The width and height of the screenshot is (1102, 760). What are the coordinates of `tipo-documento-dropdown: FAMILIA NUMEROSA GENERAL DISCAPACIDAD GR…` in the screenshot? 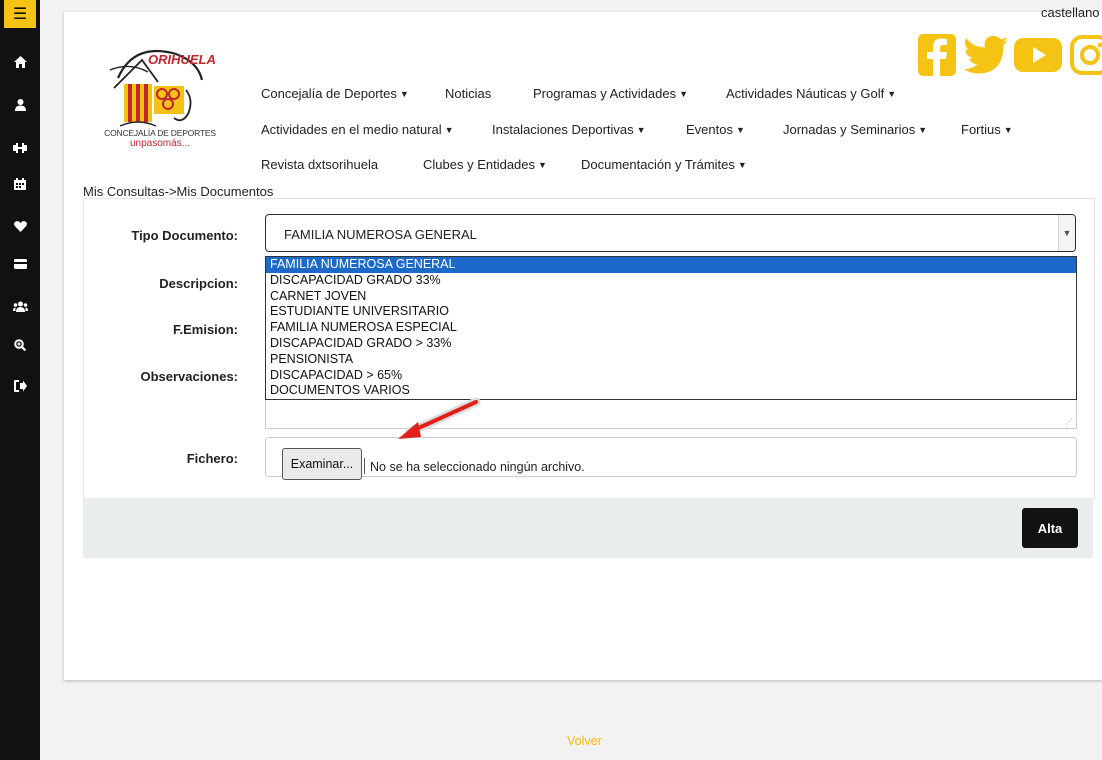 It's located at (671, 328).